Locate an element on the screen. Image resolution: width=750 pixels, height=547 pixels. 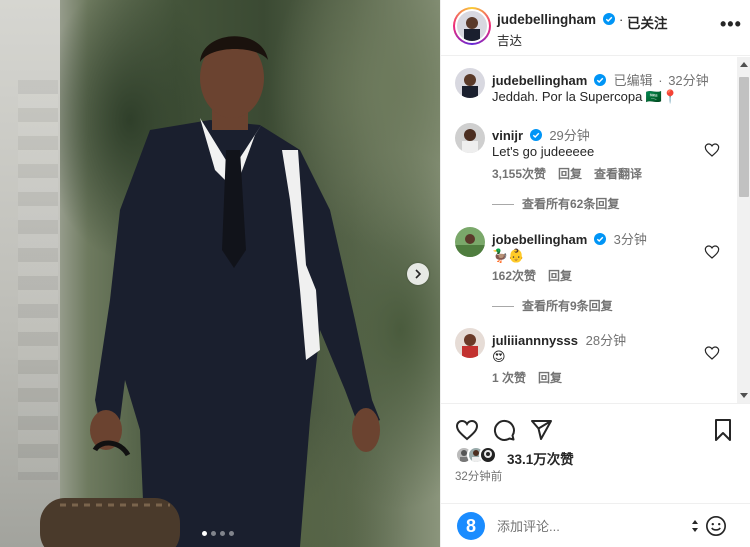
bookmark-icon is located at coordinates (723, 430).